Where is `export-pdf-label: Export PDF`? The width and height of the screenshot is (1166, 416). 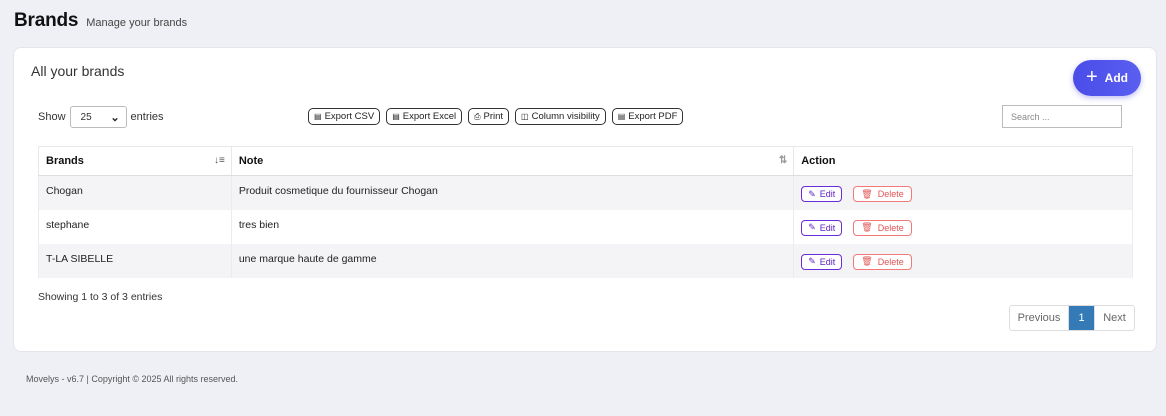
export-pdf-label: Export PDF is located at coordinates (653, 116).